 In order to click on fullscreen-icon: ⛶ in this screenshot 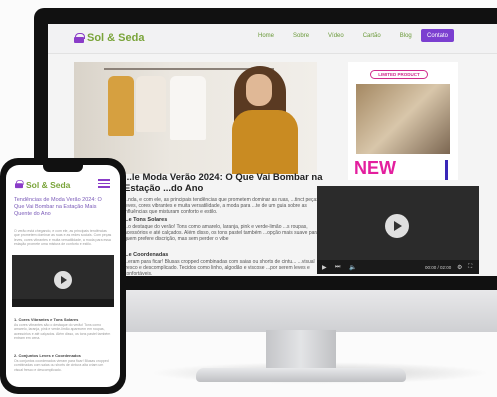, I will do `click(470, 267)`.